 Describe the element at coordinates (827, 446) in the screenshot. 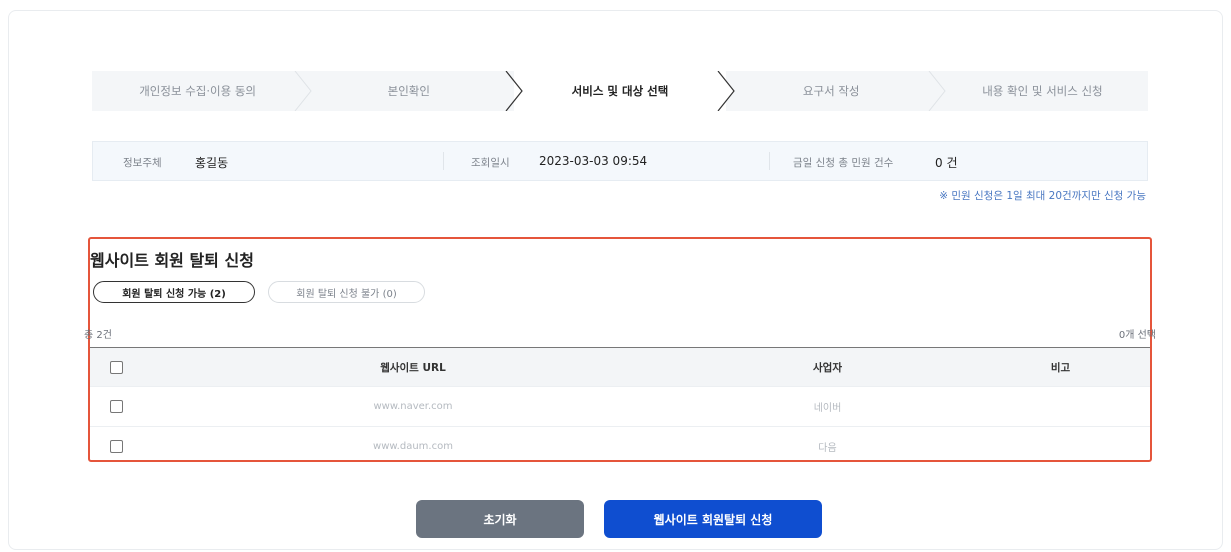

I see `company-cell: 다음` at that location.